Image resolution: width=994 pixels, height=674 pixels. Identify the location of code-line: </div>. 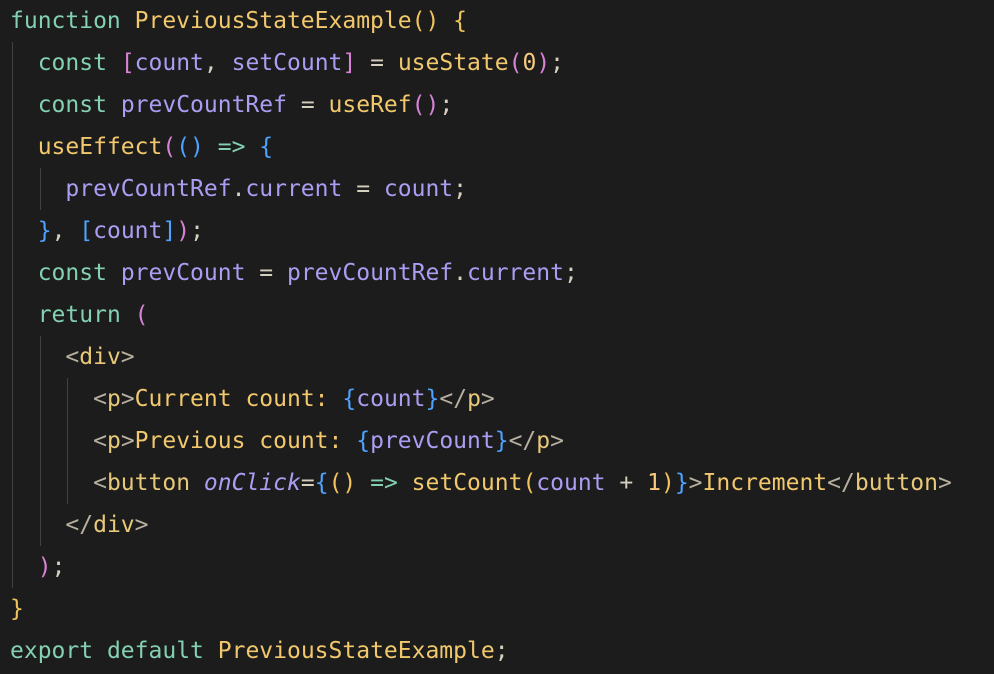
(481, 525).